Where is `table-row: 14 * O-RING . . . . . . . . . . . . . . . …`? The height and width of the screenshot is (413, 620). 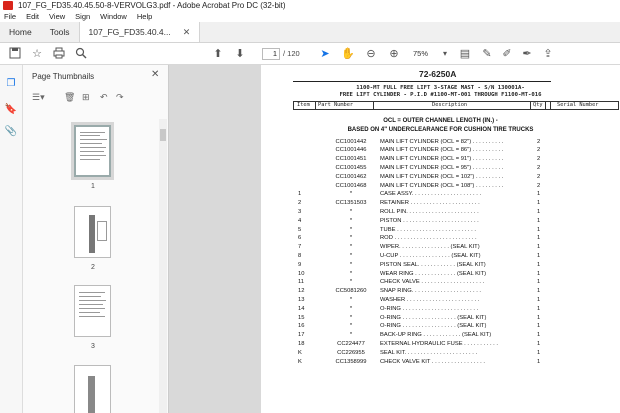 table-row: 14 * O-RING . . . . . . . . . . . . . . . … is located at coordinates (440, 309).